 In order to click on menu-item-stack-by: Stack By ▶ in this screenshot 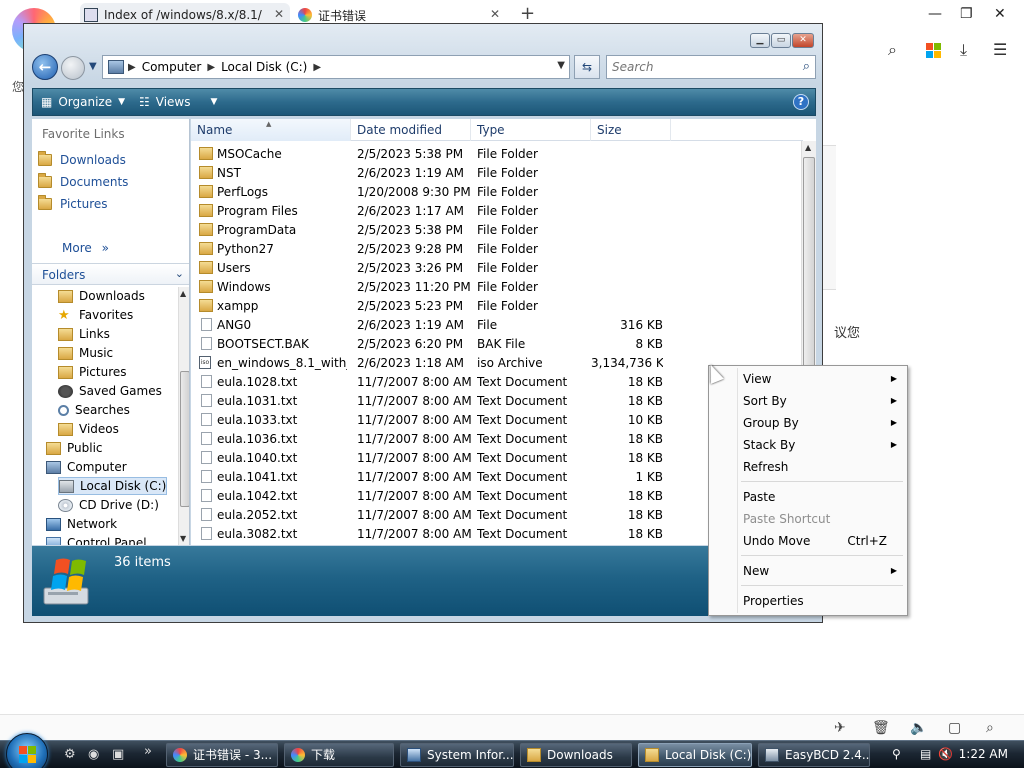, I will do `click(808, 445)`.